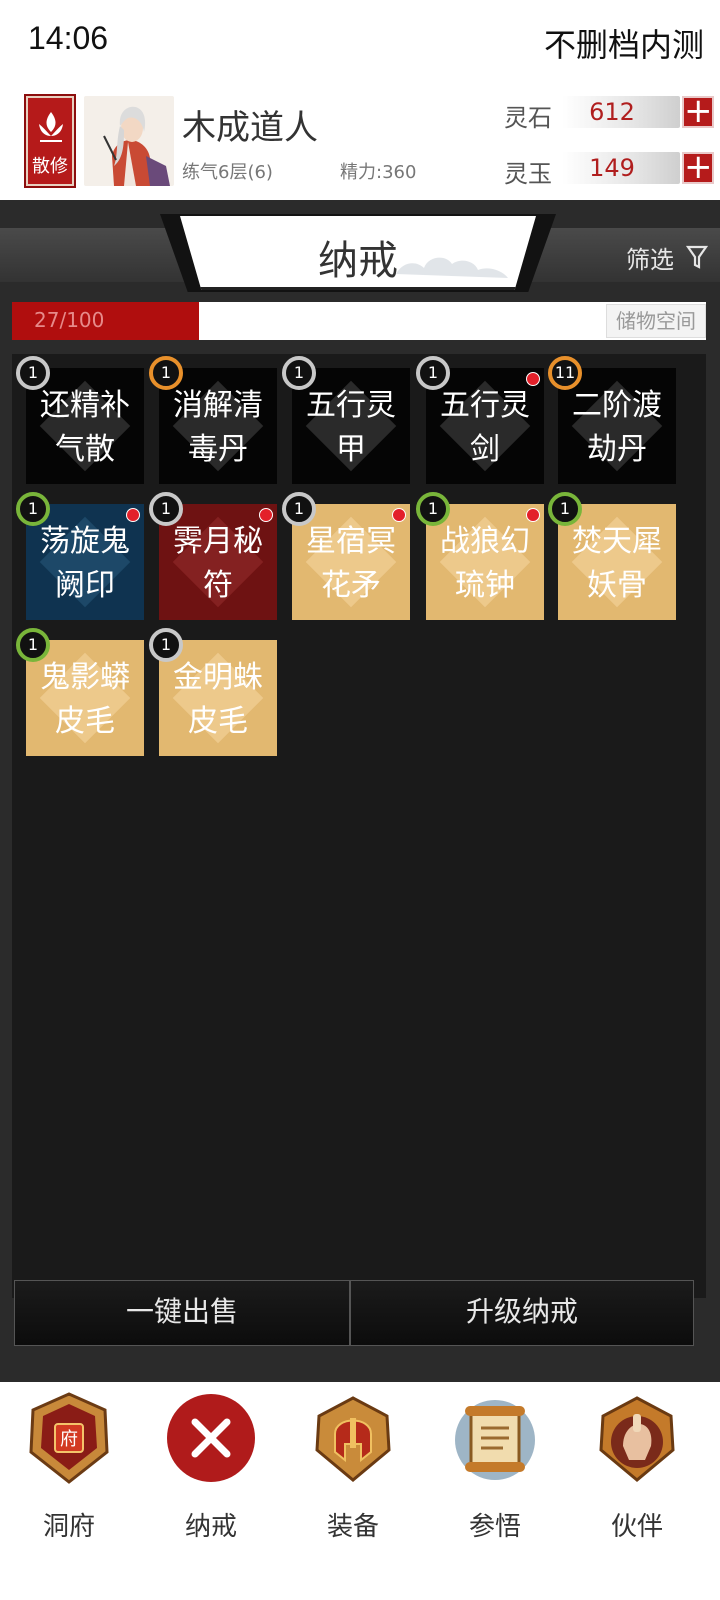 The width and height of the screenshot is (720, 1600). I want to click on nav-label-companion: 伙伴, so click(636, 1527).